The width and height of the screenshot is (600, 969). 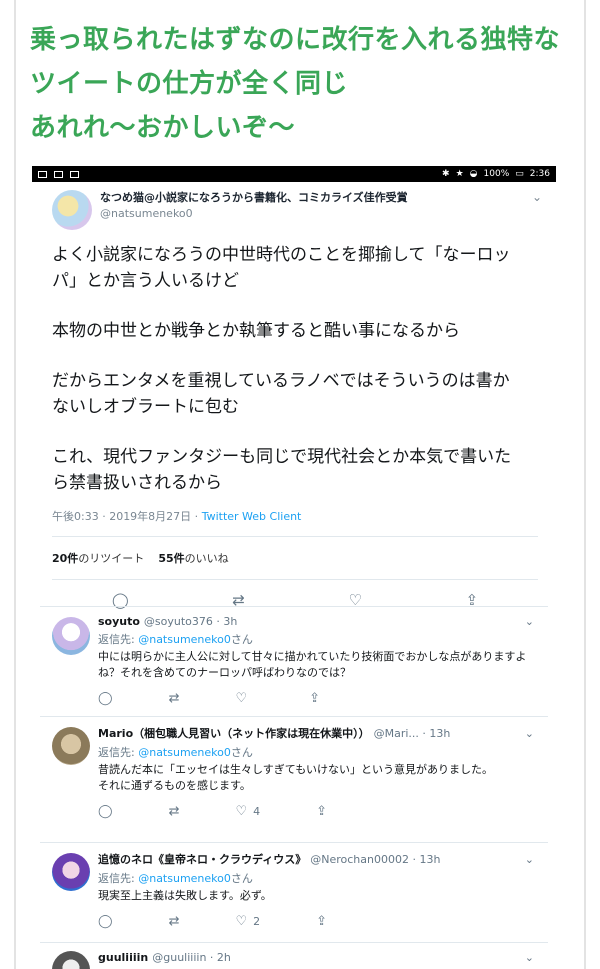 What do you see at coordinates (459, 174) in the screenshot?
I see `star-icon: ★` at bounding box center [459, 174].